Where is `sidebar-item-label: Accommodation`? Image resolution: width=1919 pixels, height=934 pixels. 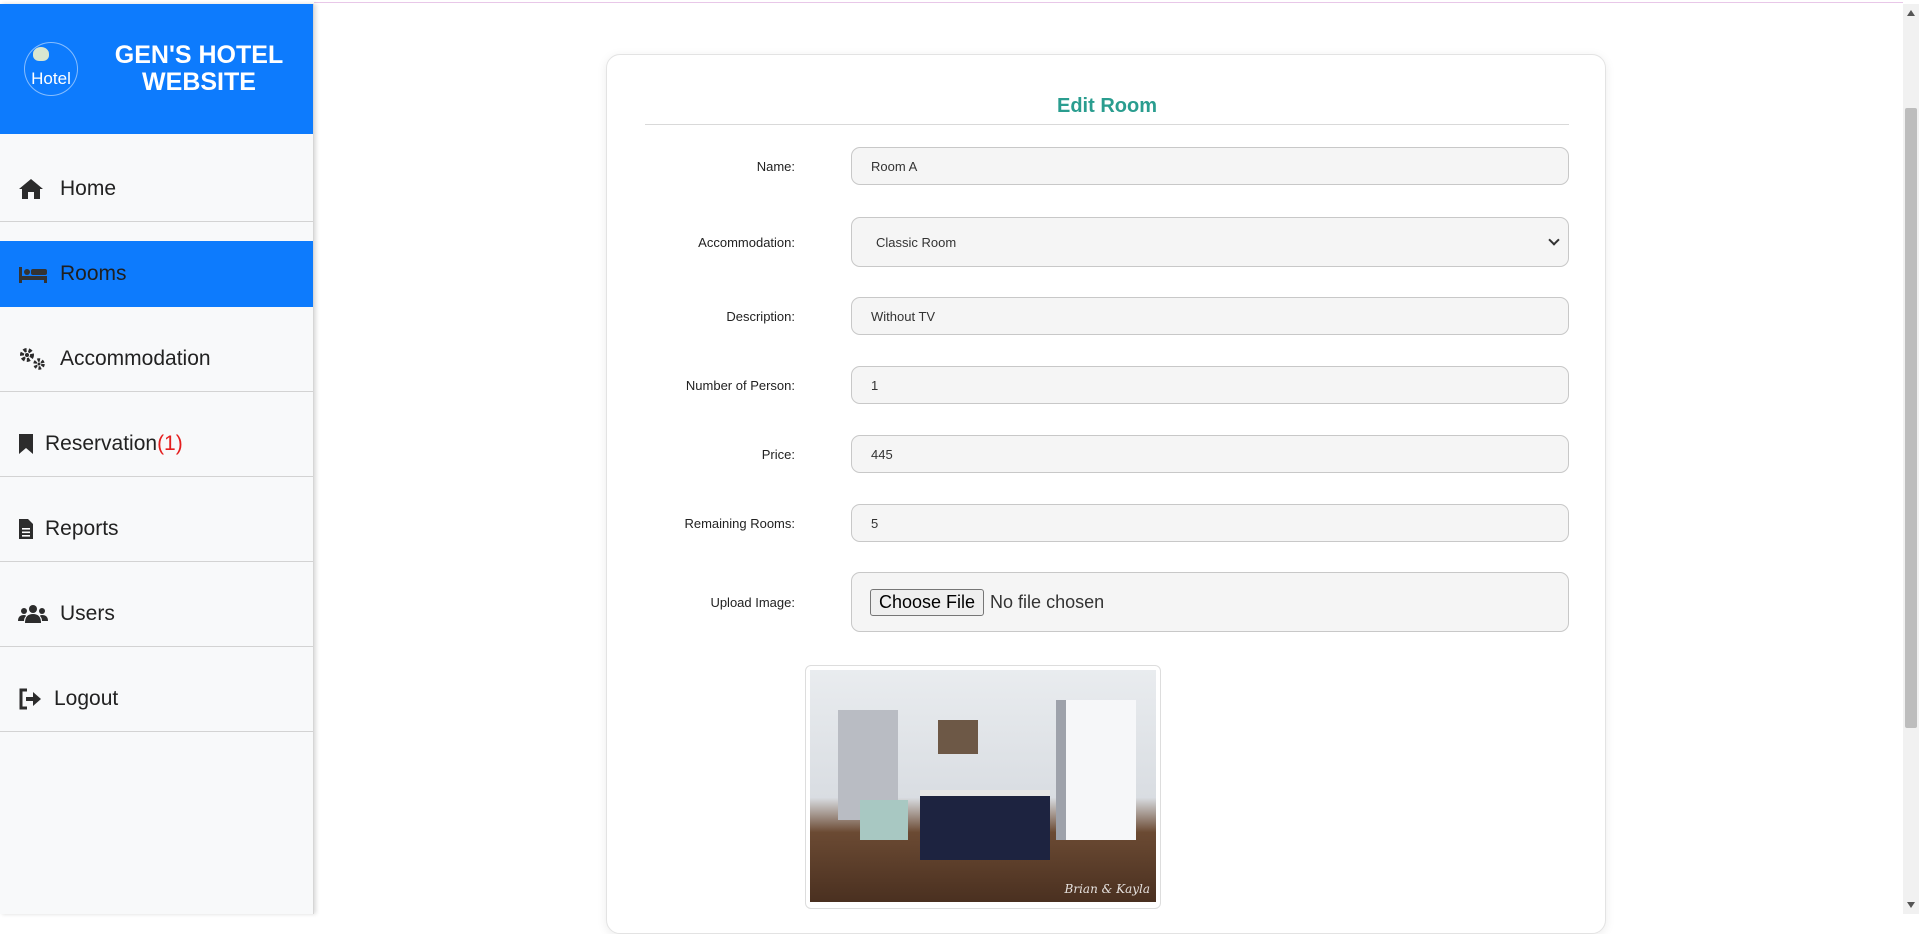 sidebar-item-label: Accommodation is located at coordinates (135, 358).